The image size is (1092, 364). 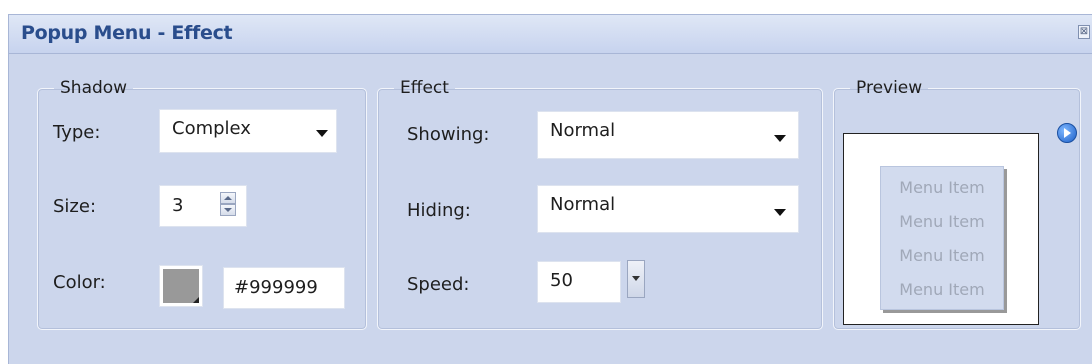 I want to click on shadow-size-value: 3, so click(x=178, y=205).